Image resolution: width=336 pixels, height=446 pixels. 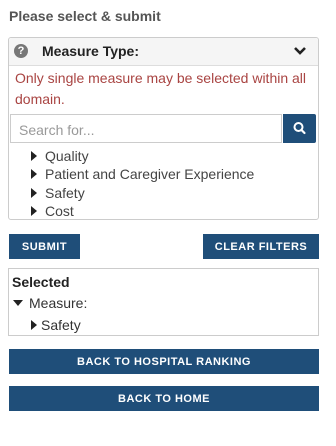 I want to click on selected-measure-value: Safety, so click(x=56, y=325).